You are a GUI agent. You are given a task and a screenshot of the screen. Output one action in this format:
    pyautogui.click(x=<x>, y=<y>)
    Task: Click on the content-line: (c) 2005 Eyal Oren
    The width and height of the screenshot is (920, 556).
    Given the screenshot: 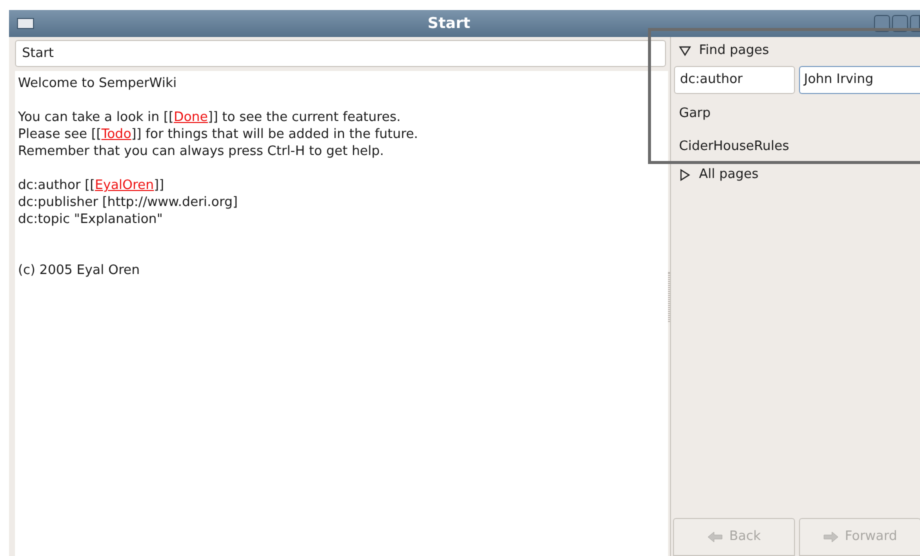 What is the action you would take?
    pyautogui.click(x=79, y=270)
    